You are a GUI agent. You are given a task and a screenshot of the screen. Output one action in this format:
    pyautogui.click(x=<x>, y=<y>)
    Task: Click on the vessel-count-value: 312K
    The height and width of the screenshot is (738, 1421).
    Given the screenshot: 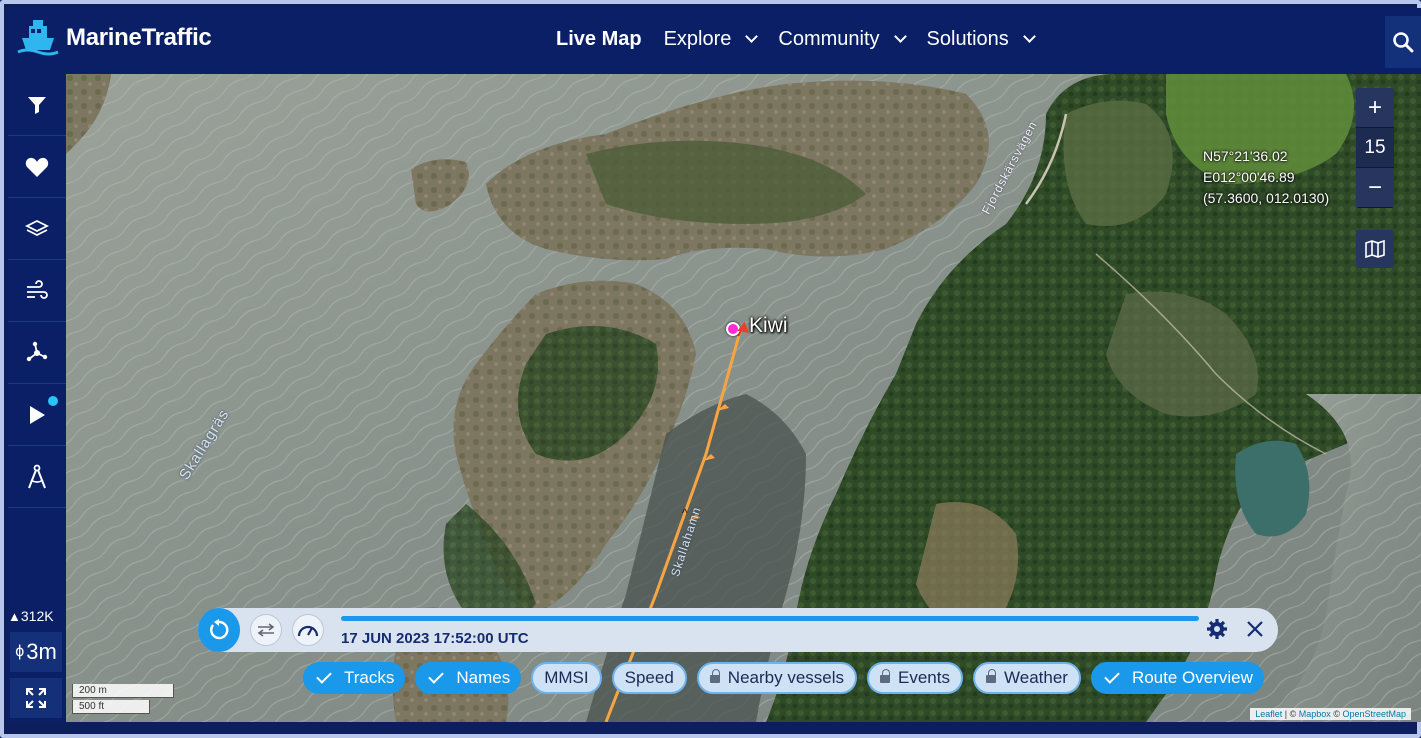 What is the action you would take?
    pyautogui.click(x=37, y=616)
    